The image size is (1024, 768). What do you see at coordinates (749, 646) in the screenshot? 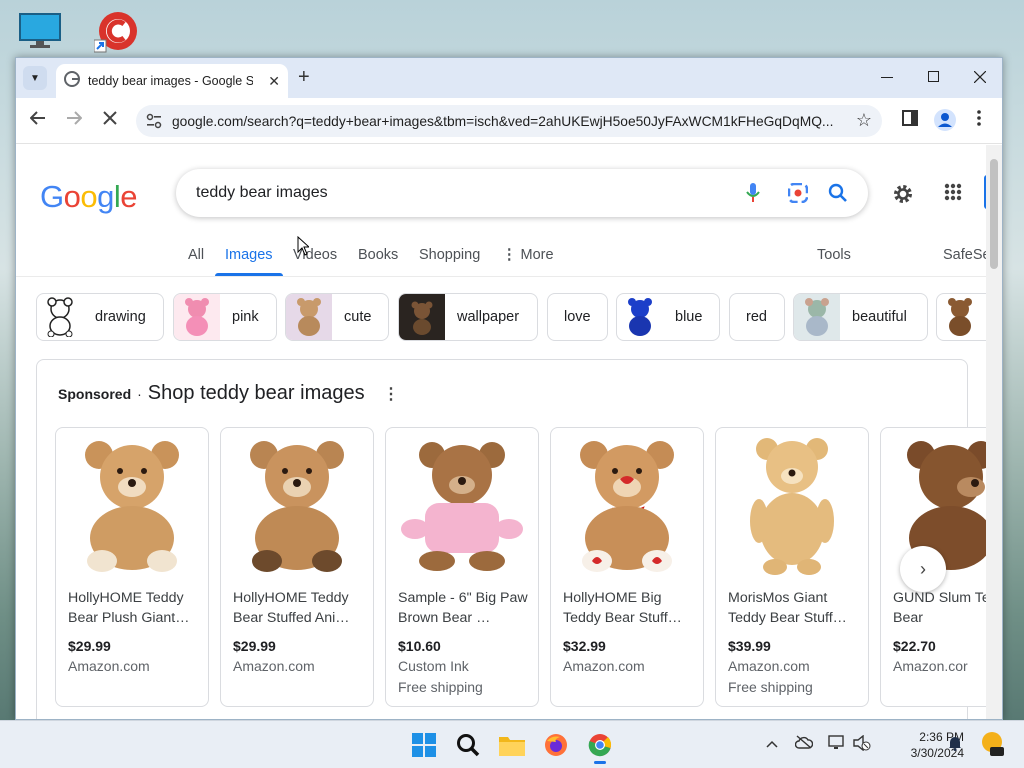
I see `product-price: $39.99` at bounding box center [749, 646].